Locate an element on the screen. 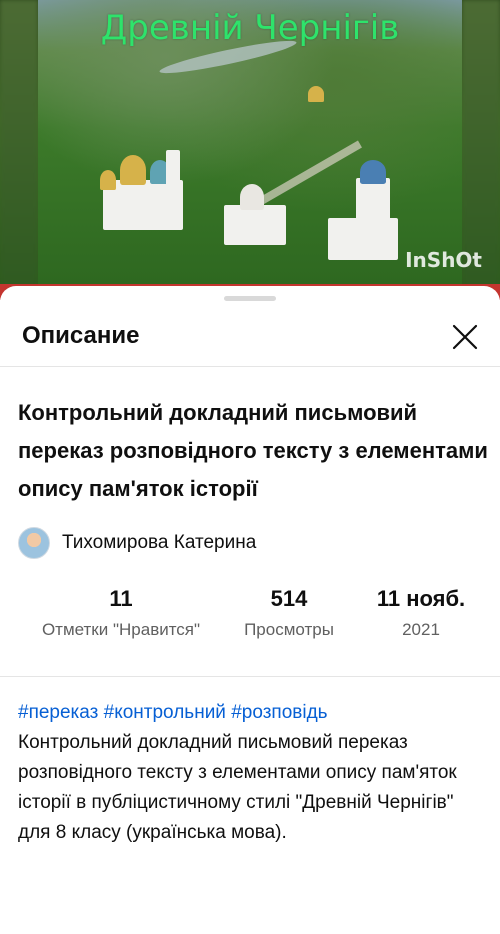  channel-row: Тихомирова Катерина is located at coordinates (137, 543).